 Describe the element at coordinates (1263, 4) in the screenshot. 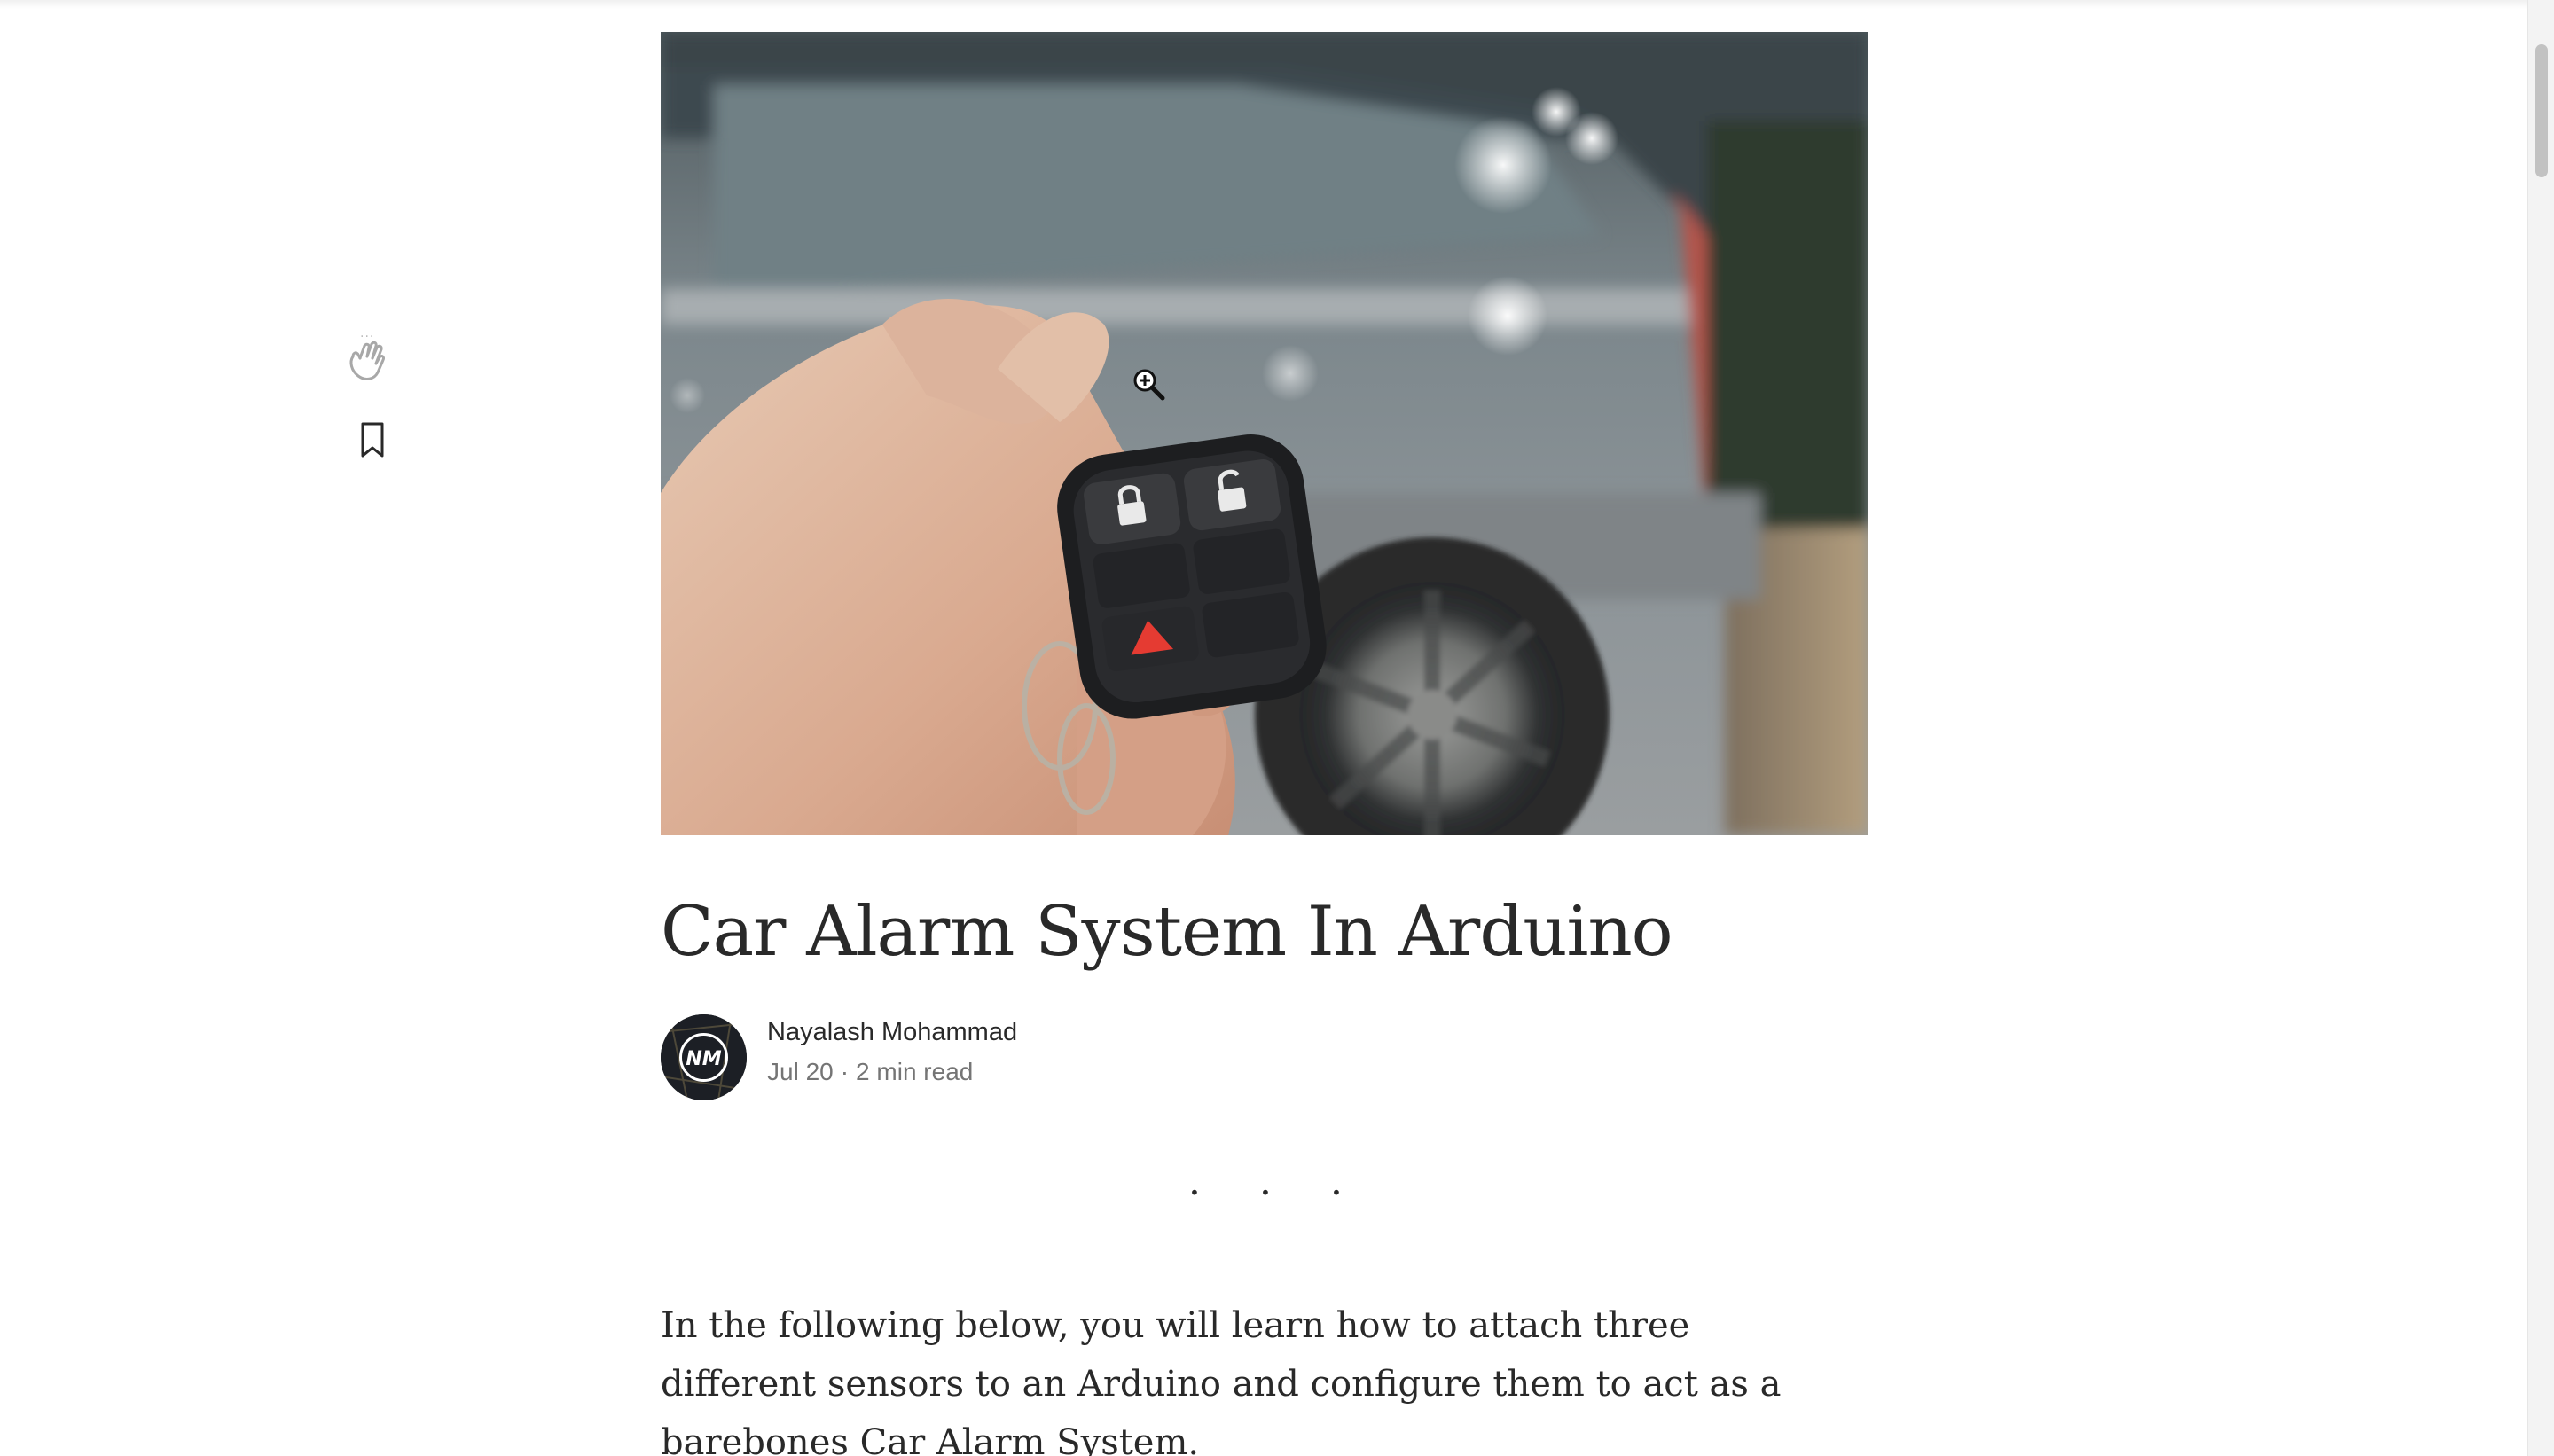

I see `top-shadow` at that location.